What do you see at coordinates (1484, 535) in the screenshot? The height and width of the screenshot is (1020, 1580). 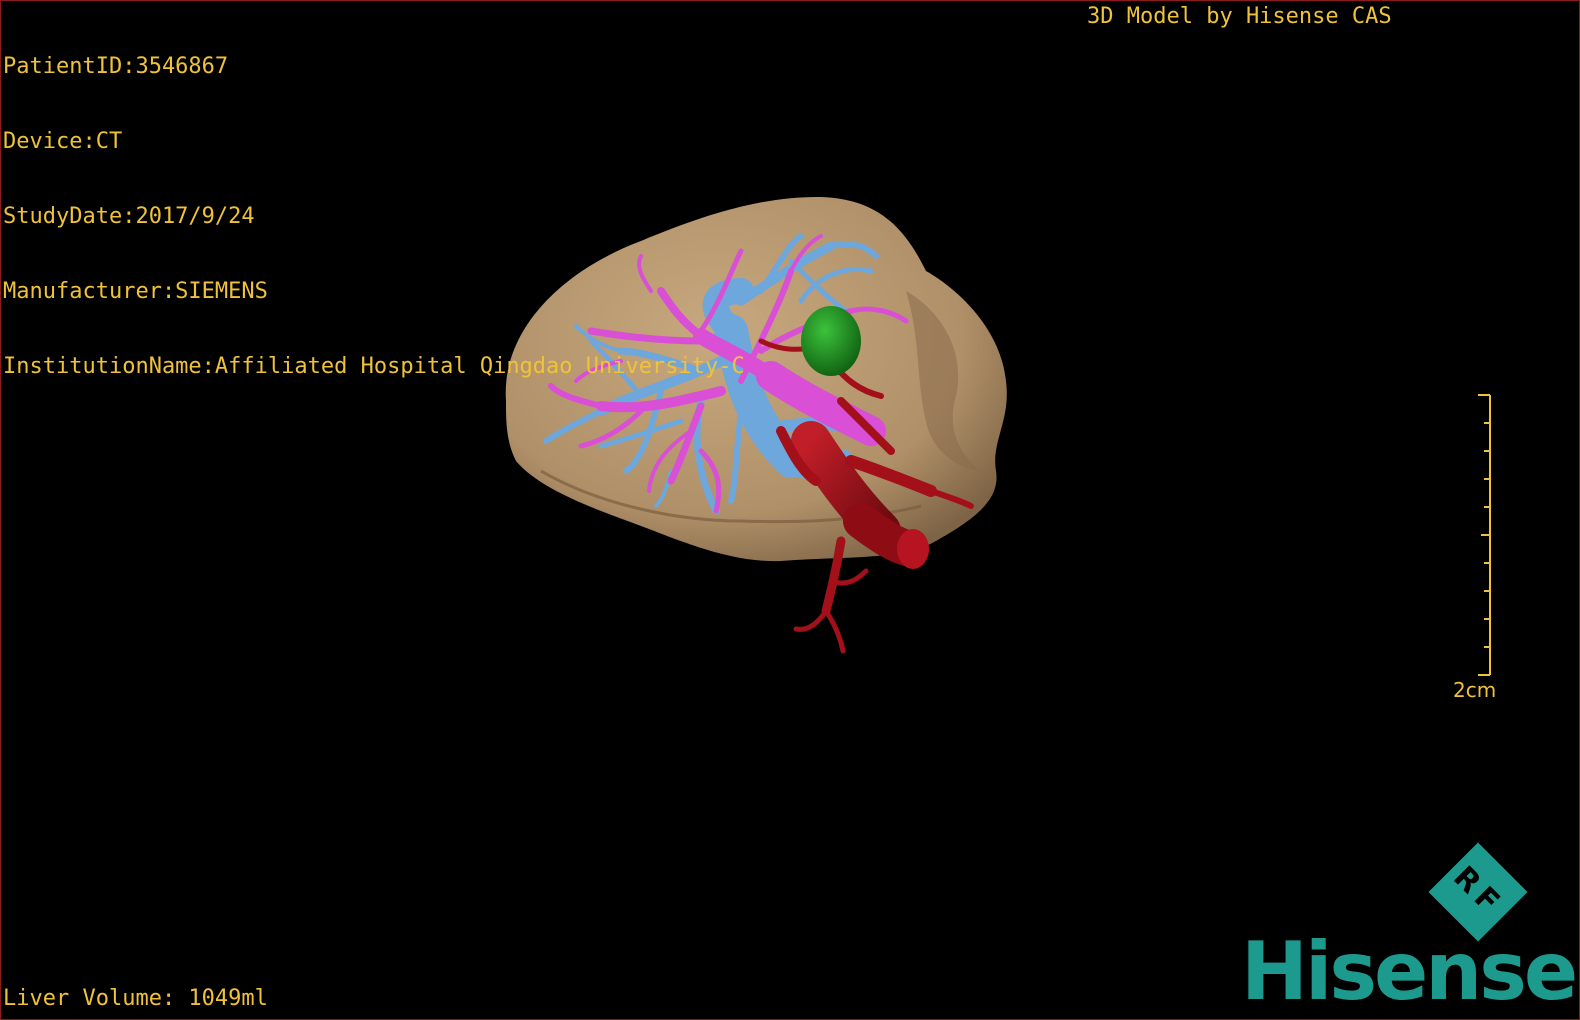 I see `scale-bar` at bounding box center [1484, 535].